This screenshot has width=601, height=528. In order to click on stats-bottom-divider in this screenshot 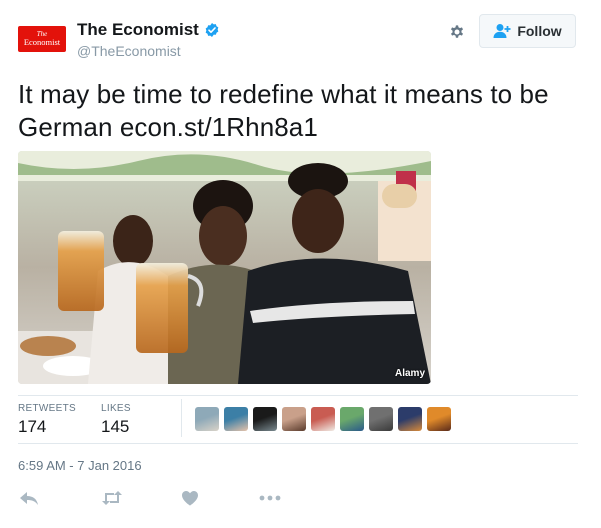, I will do `click(298, 443)`.